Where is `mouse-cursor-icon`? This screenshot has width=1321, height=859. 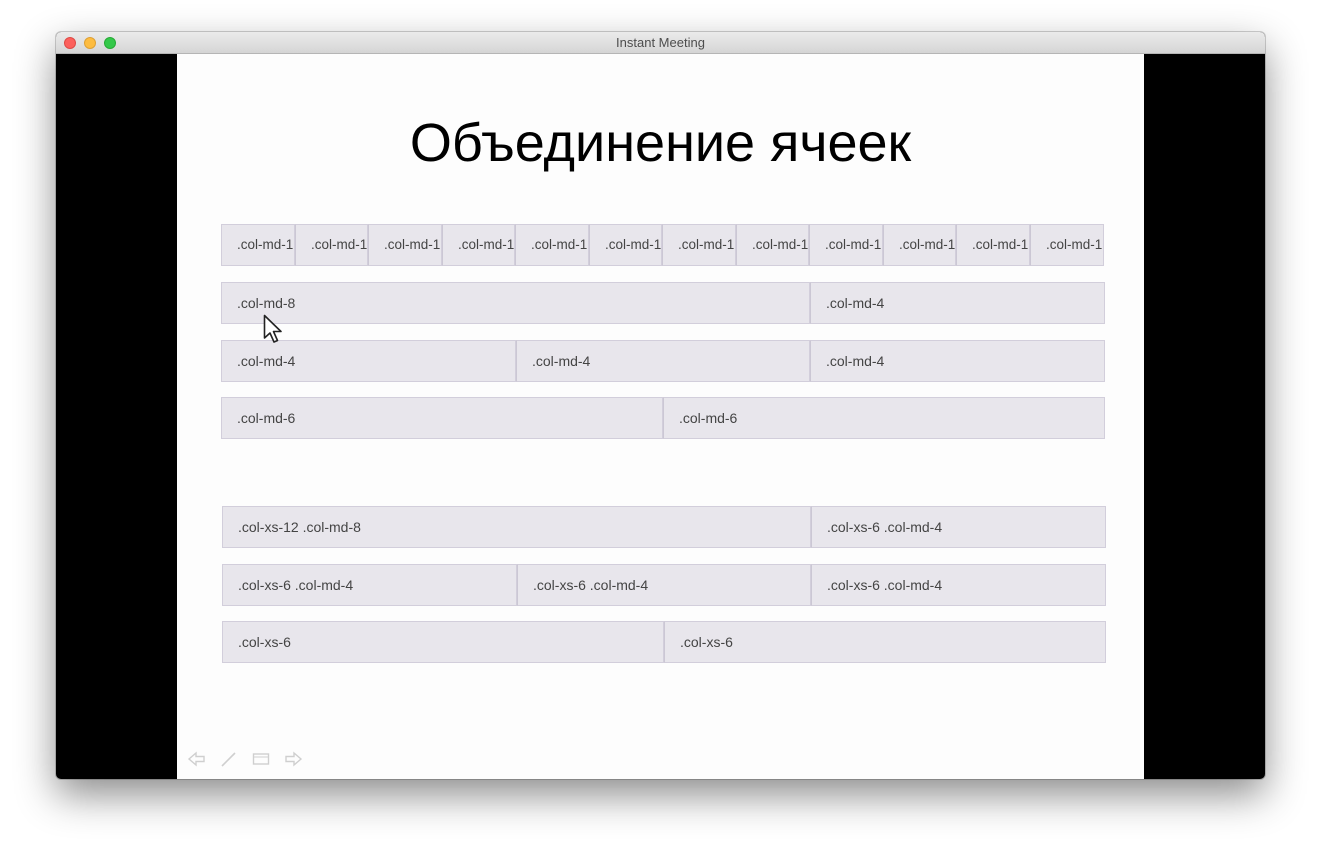 mouse-cursor-icon is located at coordinates (272, 328).